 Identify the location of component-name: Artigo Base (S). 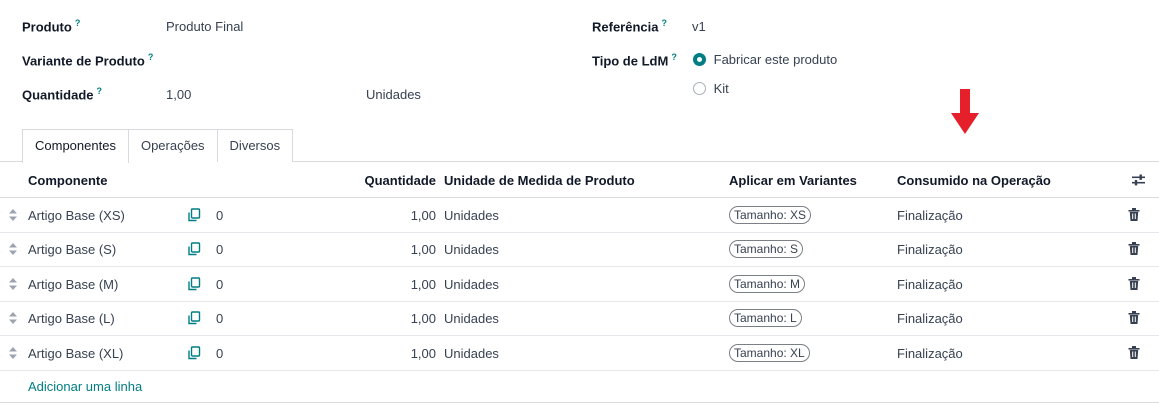
(72, 249).